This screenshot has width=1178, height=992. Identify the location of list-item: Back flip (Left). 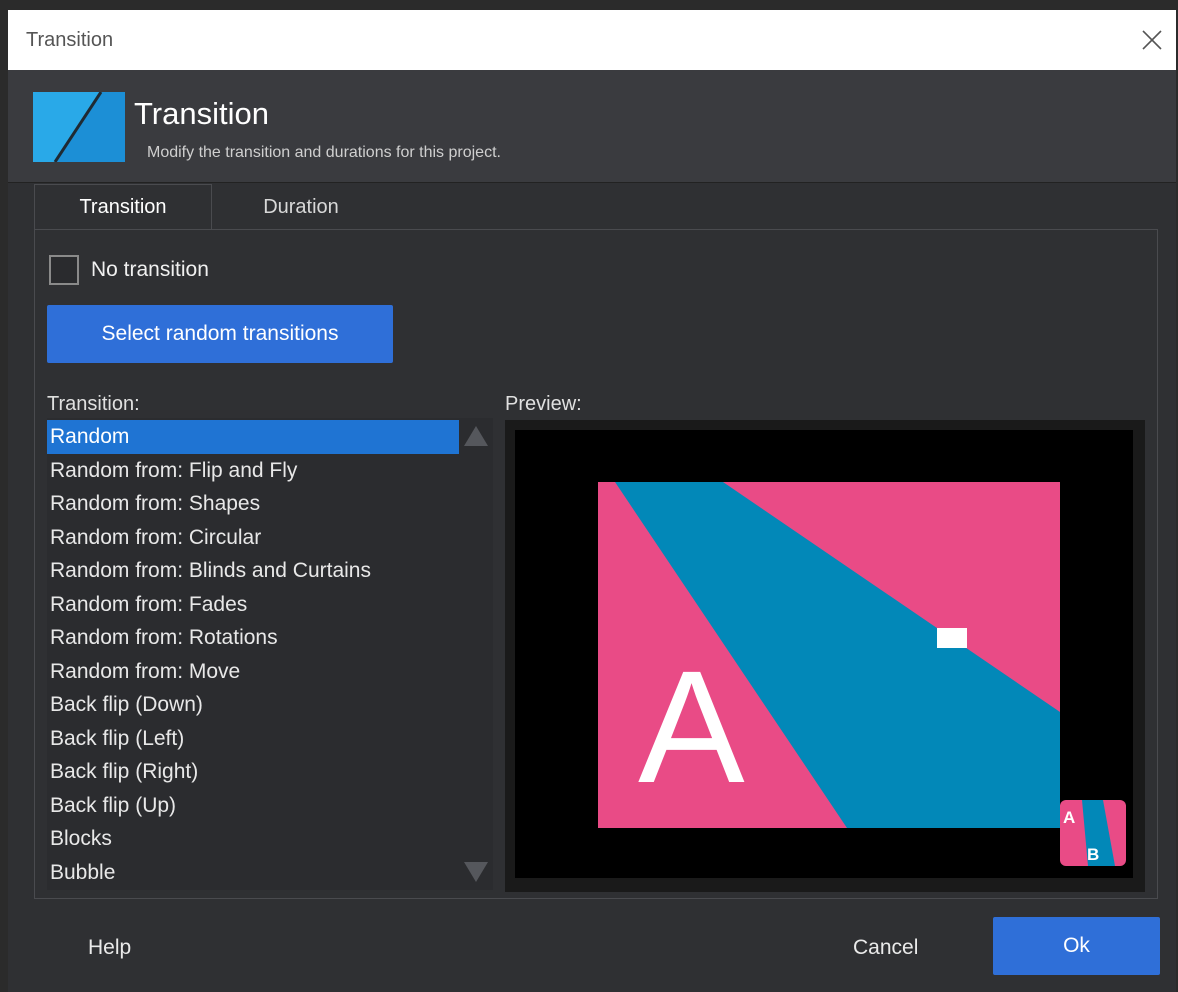
(253, 739).